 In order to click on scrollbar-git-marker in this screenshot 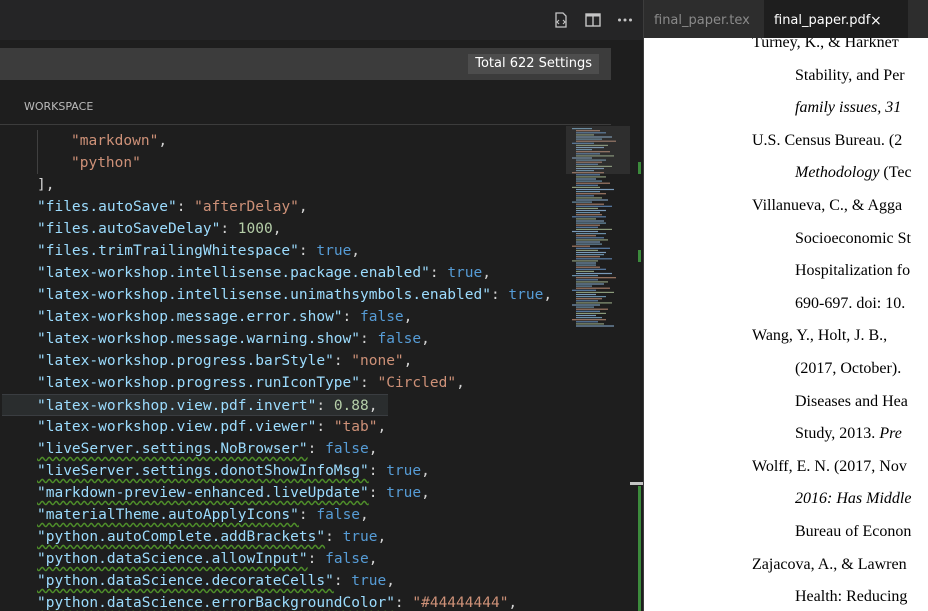, I will do `click(639, 256)`.